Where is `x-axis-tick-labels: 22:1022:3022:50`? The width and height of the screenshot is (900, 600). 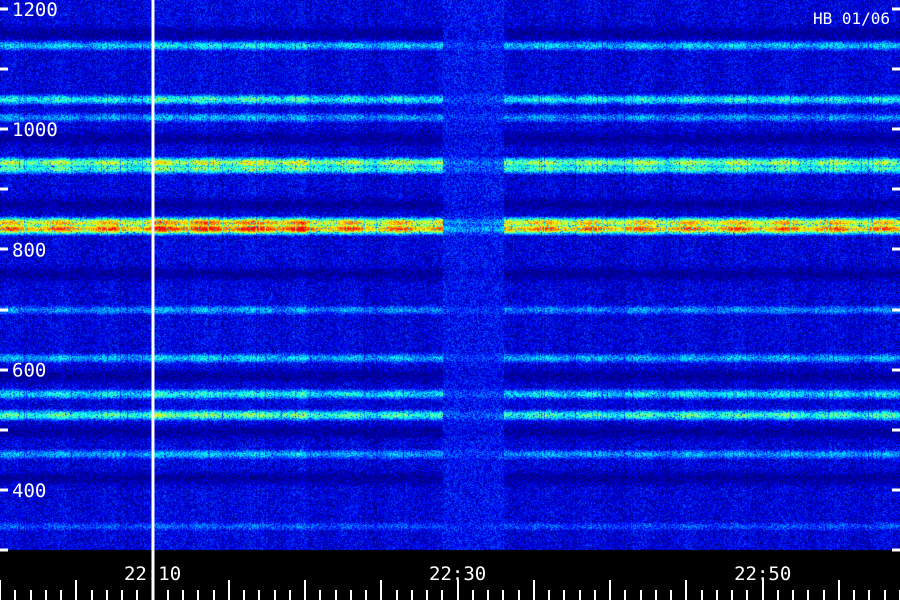 x-axis-tick-labels: 22:1022:3022:50 is located at coordinates (457, 574).